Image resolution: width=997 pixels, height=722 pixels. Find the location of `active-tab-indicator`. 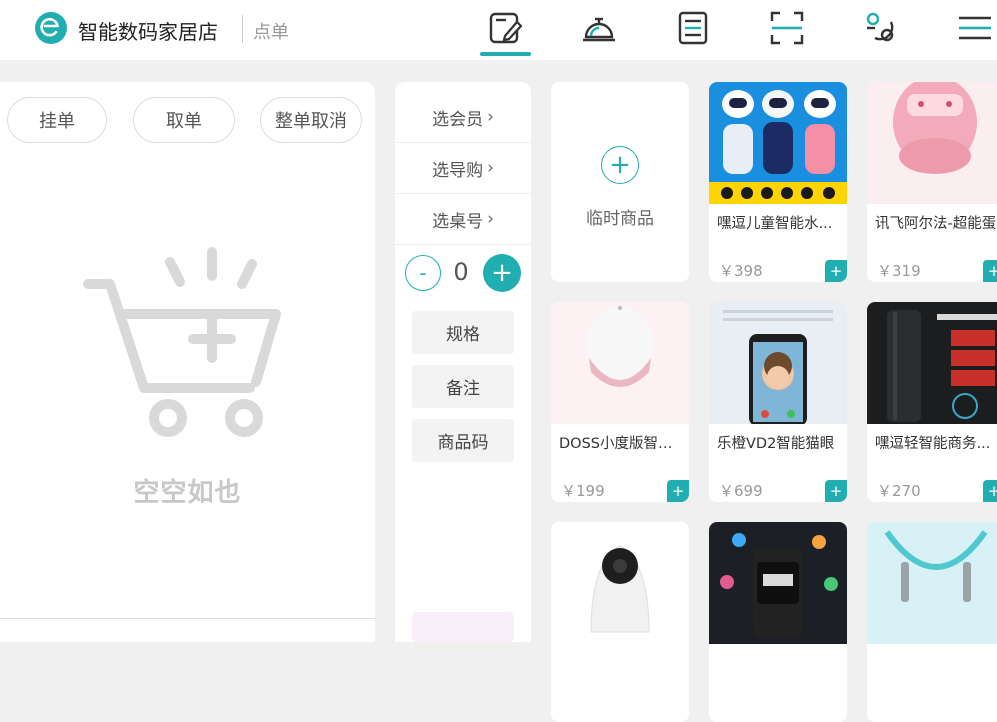

active-tab-indicator is located at coordinates (505, 54).